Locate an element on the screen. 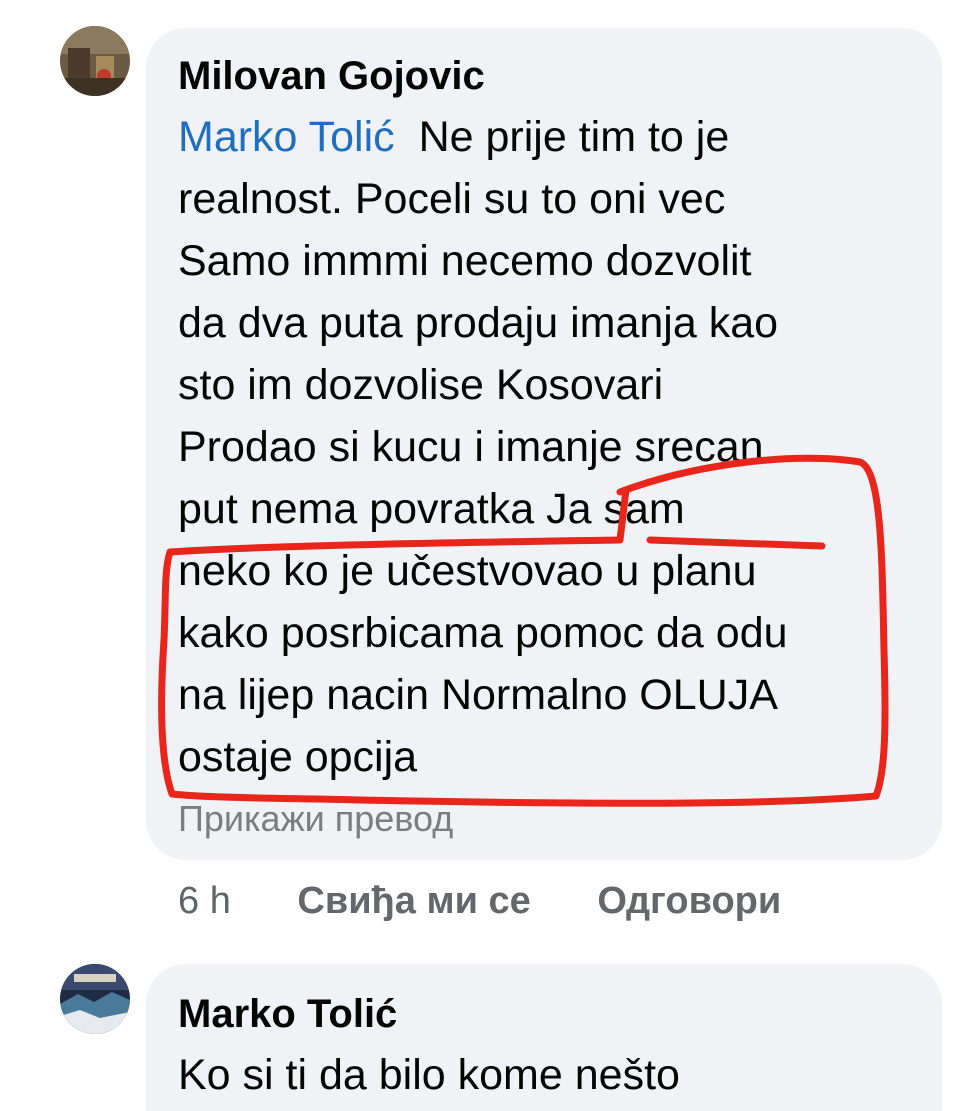 The width and height of the screenshot is (974, 1111). reply-button: Одговори is located at coordinates (689, 901).